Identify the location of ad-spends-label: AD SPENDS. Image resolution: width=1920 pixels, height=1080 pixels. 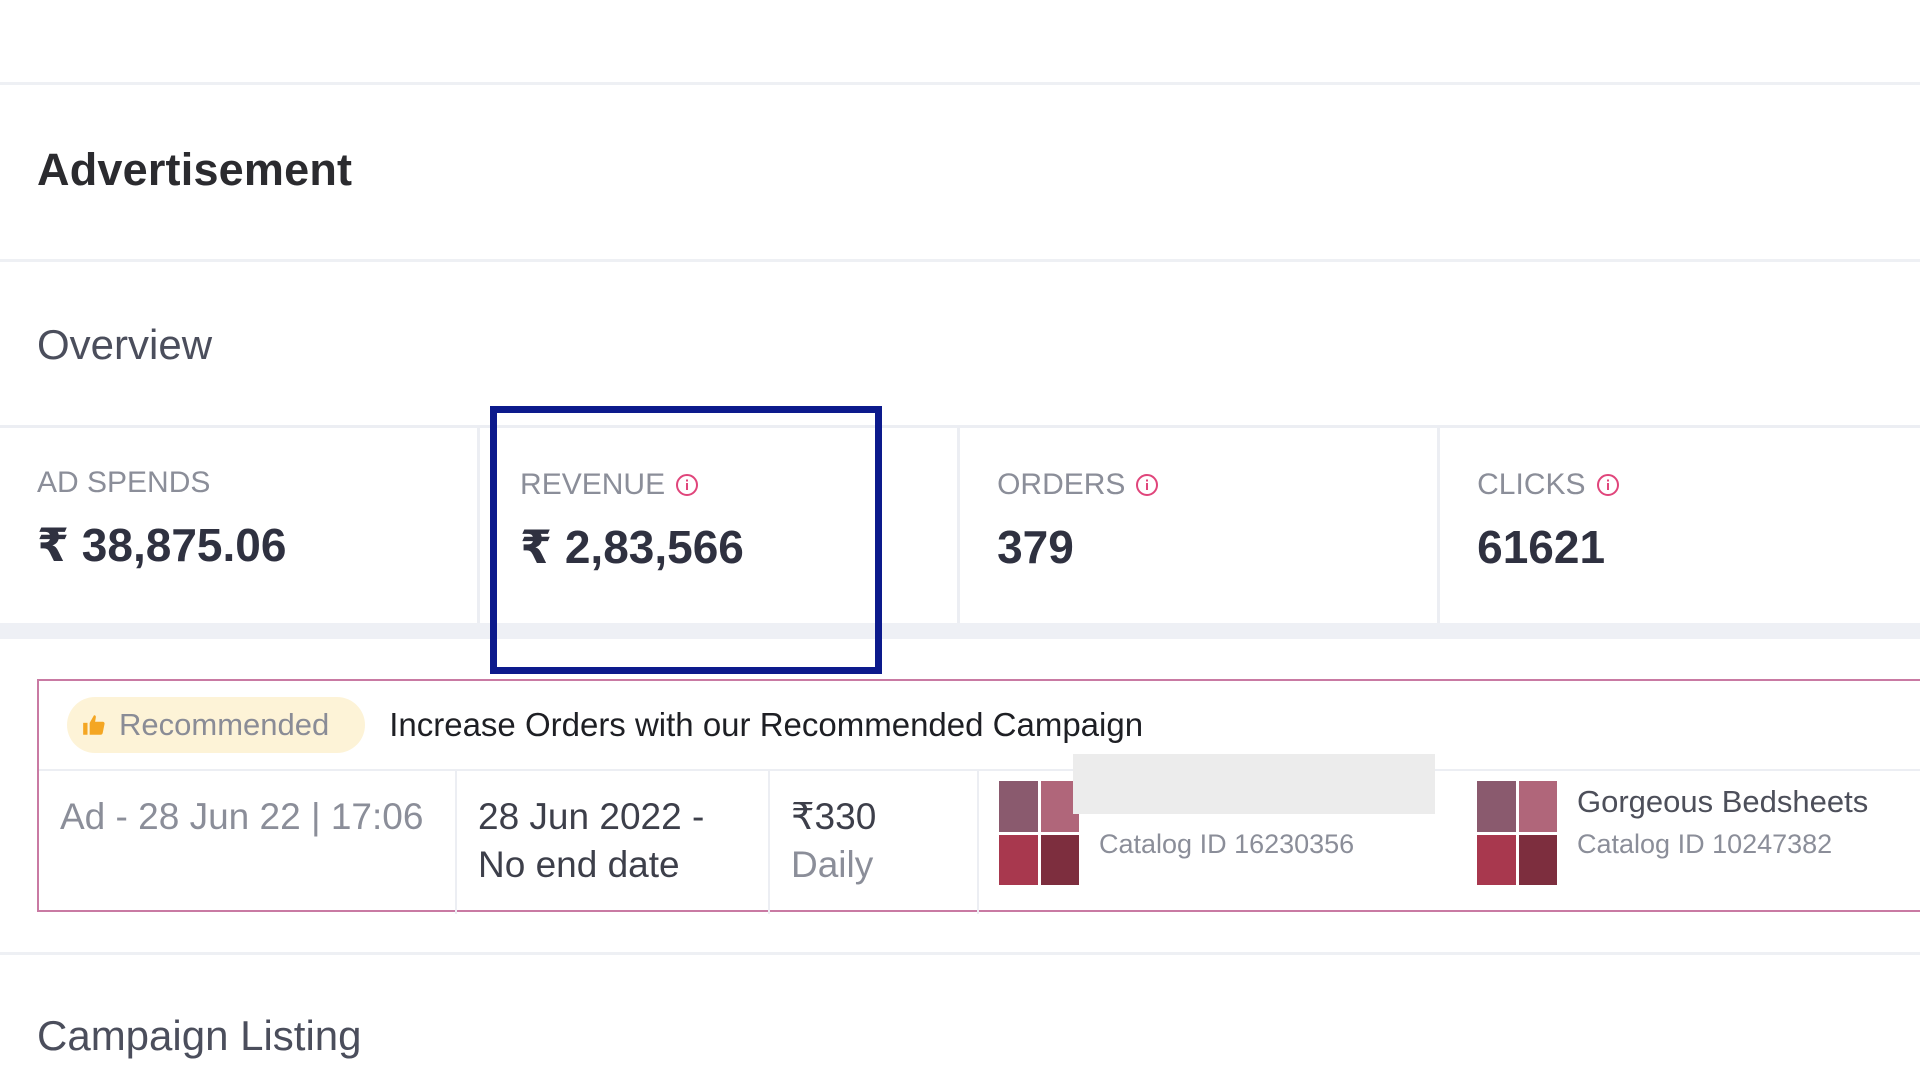
(124, 482).